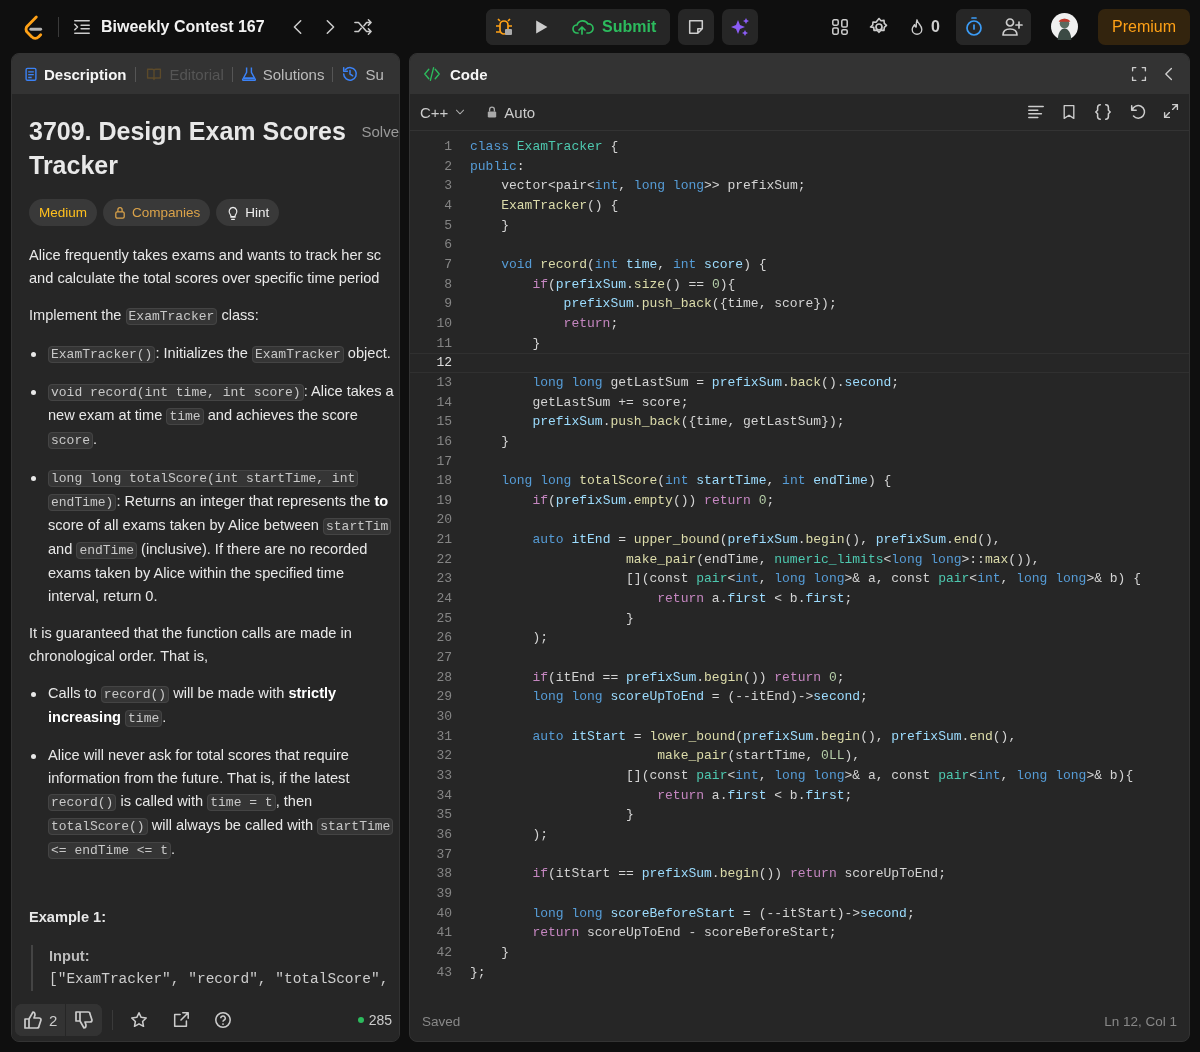 This screenshot has height=1052, width=1200. I want to click on line-number: 1, so click(448, 147).